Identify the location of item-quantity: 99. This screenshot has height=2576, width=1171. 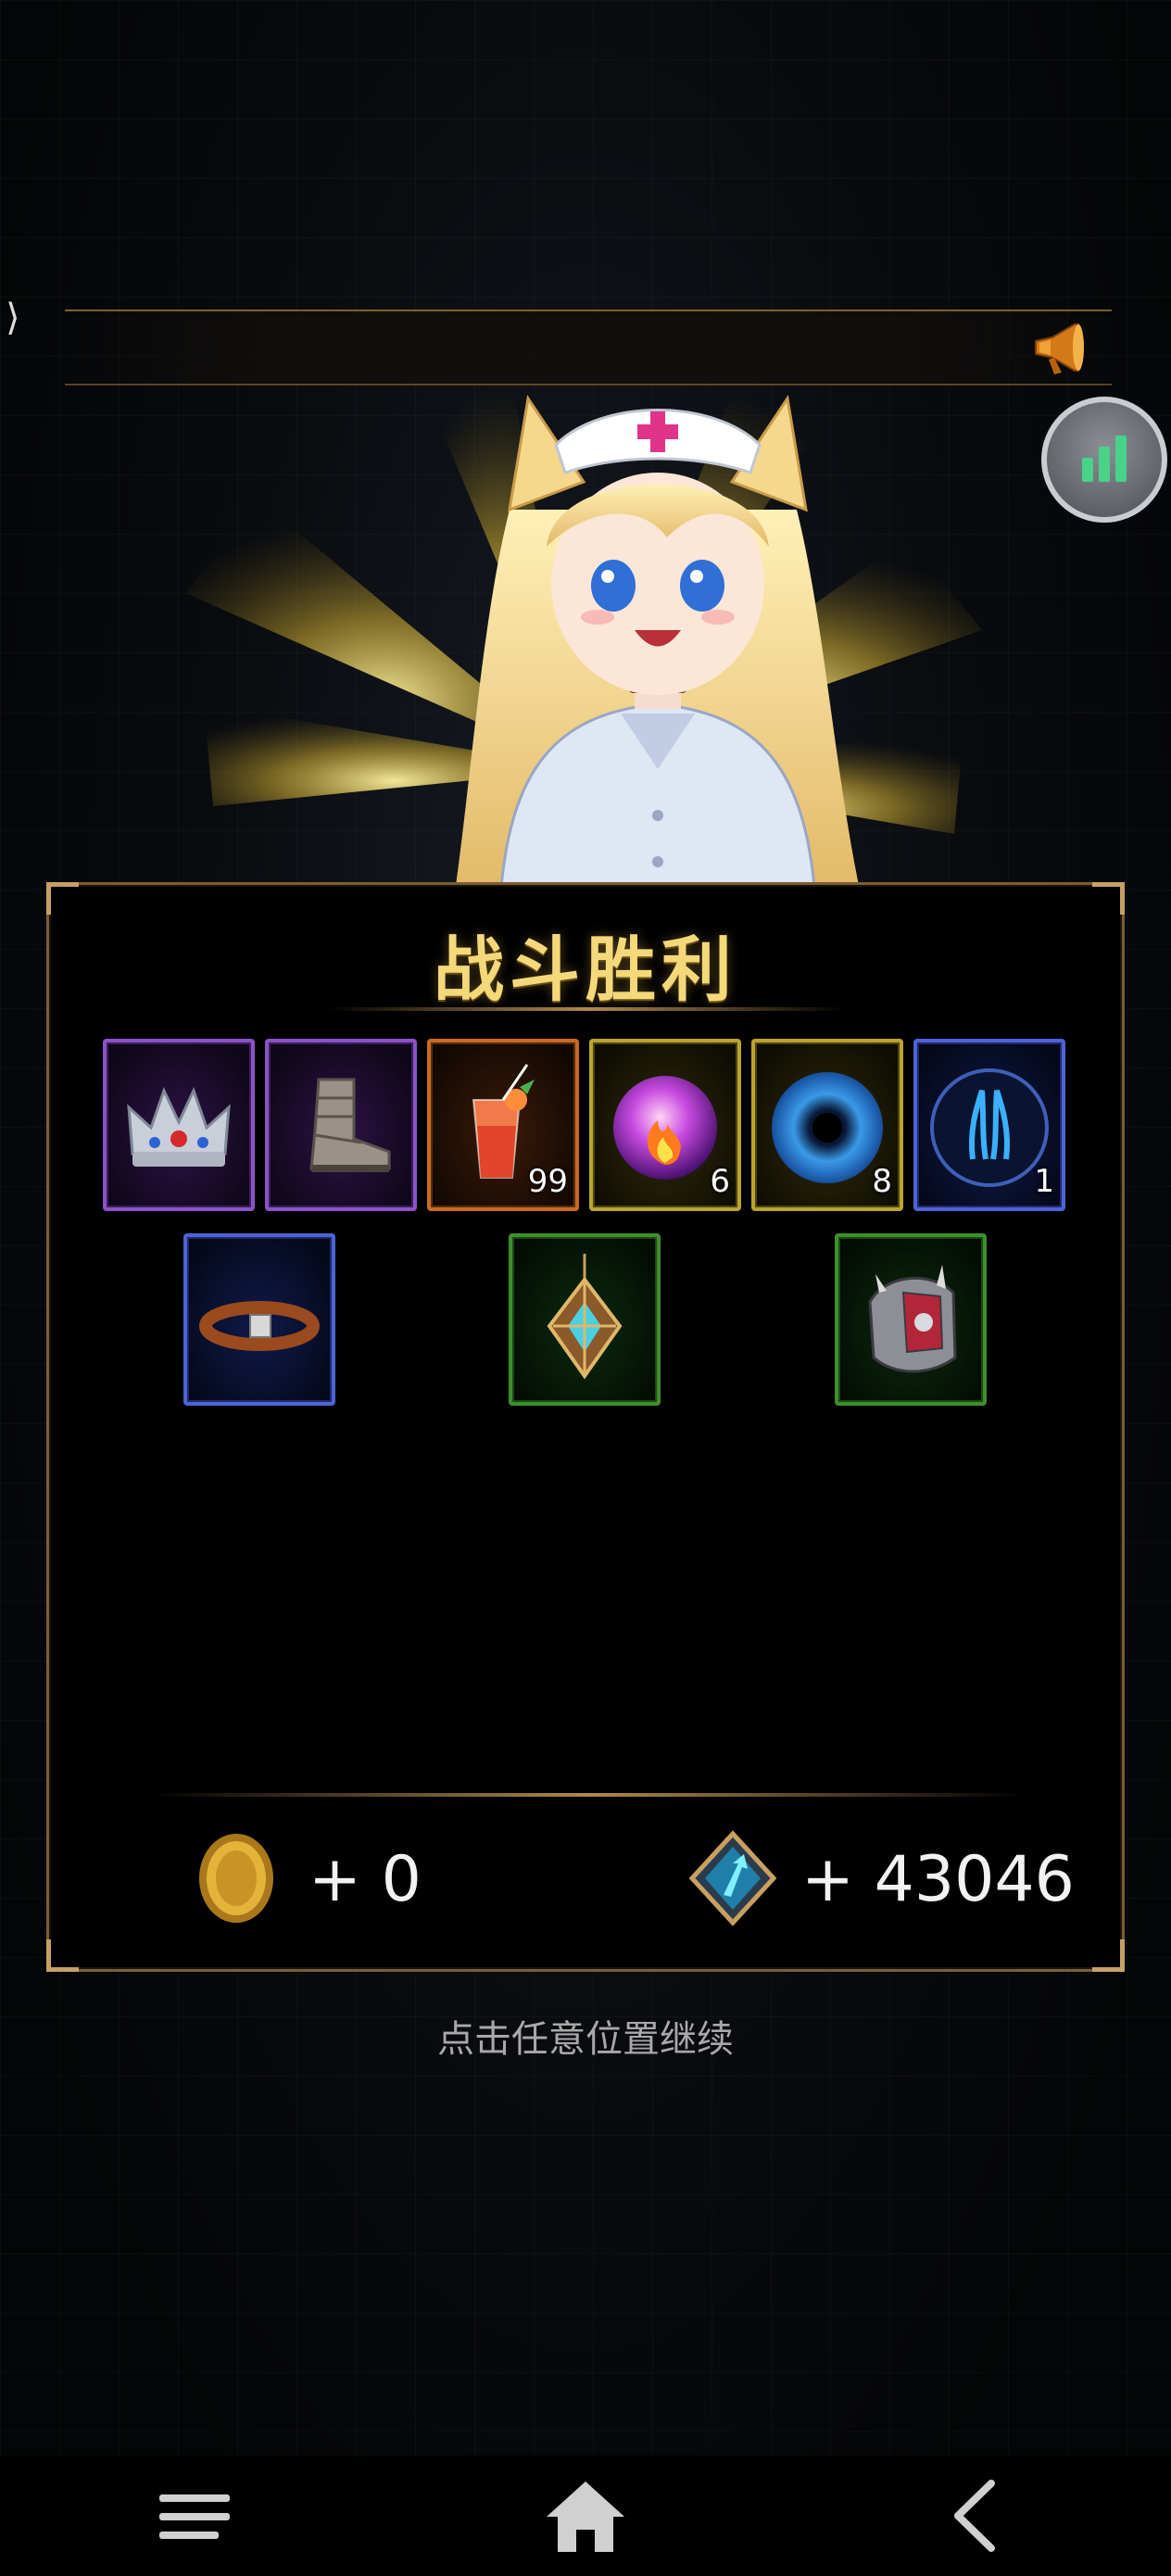
(547, 1181).